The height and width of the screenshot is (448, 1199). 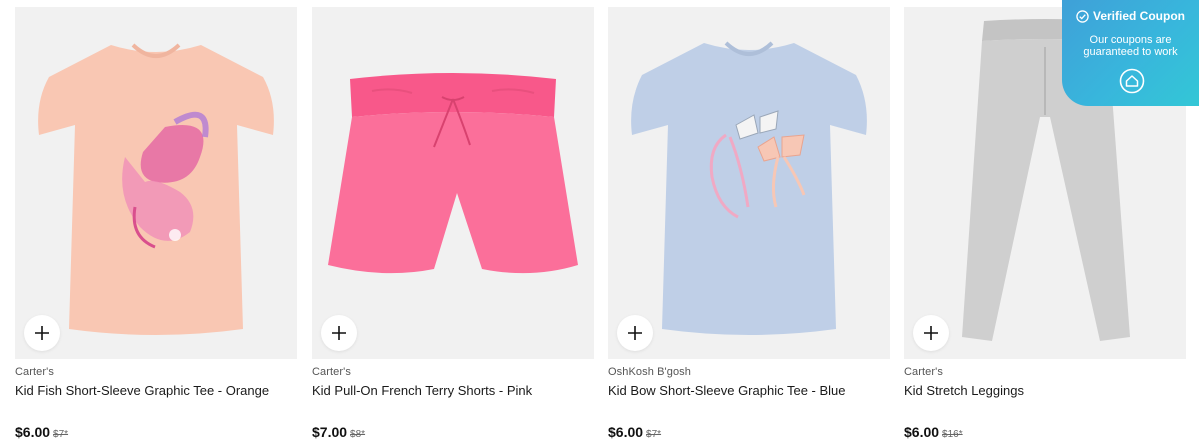 I want to click on original-price: $8*, so click(x=358, y=434).